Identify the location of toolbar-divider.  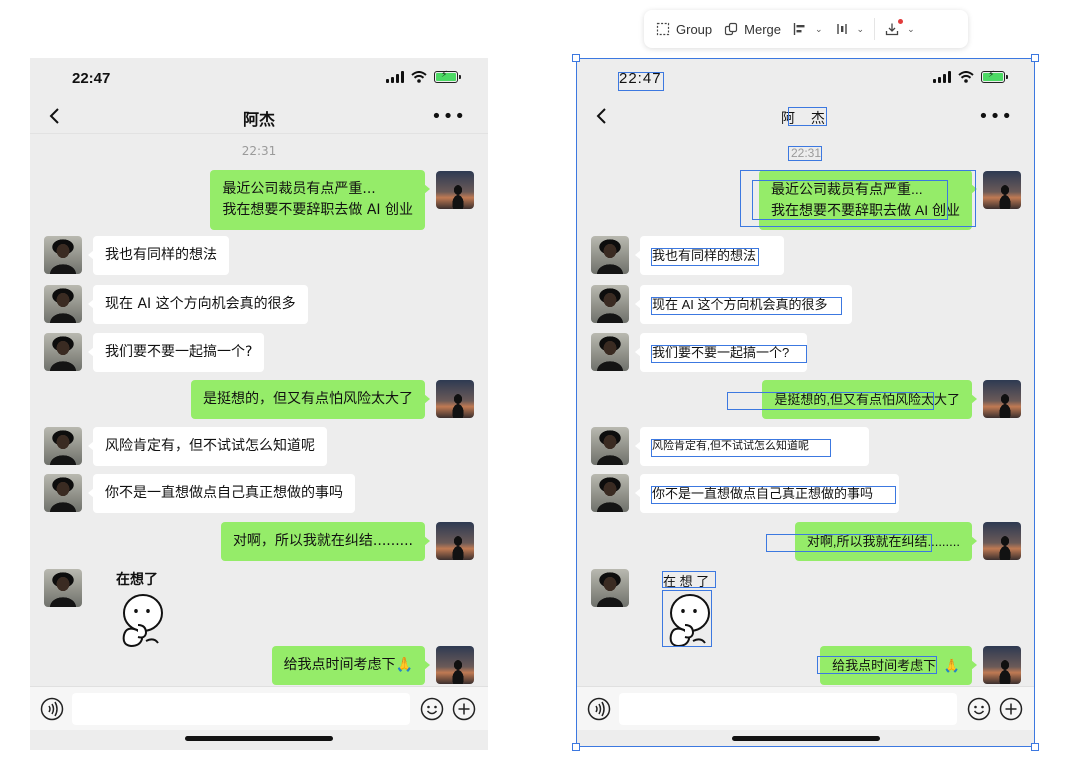
(875, 29).